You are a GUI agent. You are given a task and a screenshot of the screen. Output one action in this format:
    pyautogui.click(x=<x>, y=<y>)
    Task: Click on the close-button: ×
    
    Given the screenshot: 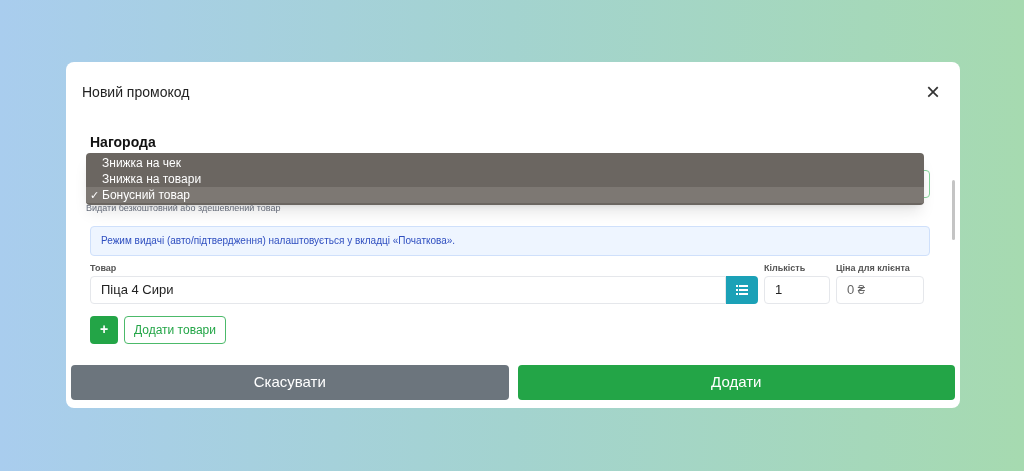 What is the action you would take?
    pyautogui.click(x=933, y=92)
    